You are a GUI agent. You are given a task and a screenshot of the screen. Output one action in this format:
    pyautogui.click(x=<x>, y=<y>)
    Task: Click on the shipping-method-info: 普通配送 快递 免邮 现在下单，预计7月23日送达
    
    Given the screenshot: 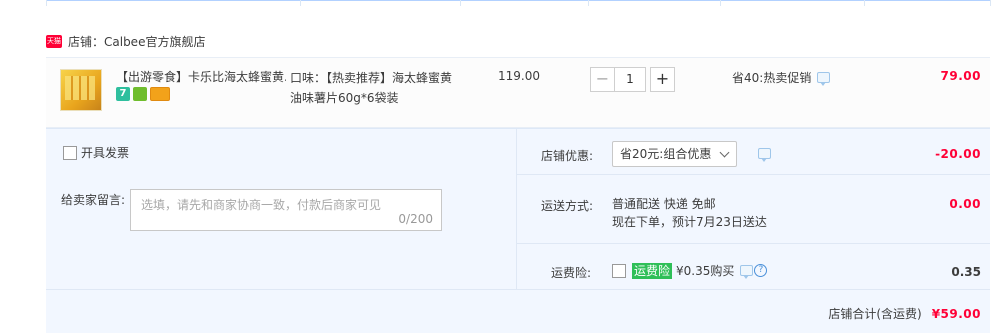 What is the action you would take?
    pyautogui.click(x=689, y=213)
    